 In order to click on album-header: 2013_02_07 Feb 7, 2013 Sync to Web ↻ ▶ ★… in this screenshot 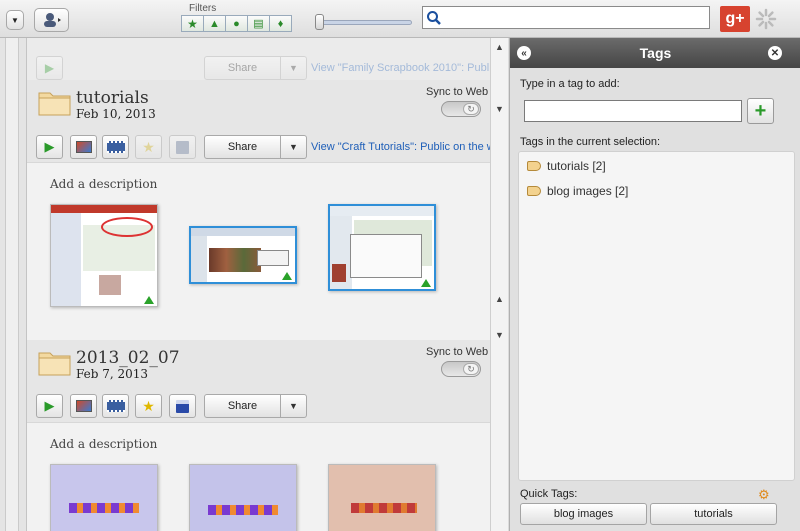, I will do `click(258, 384)`.